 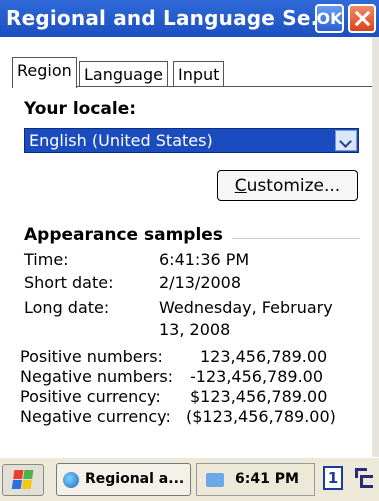 I want to click on long-date-value-line2: 13, 2008, so click(x=195, y=329).